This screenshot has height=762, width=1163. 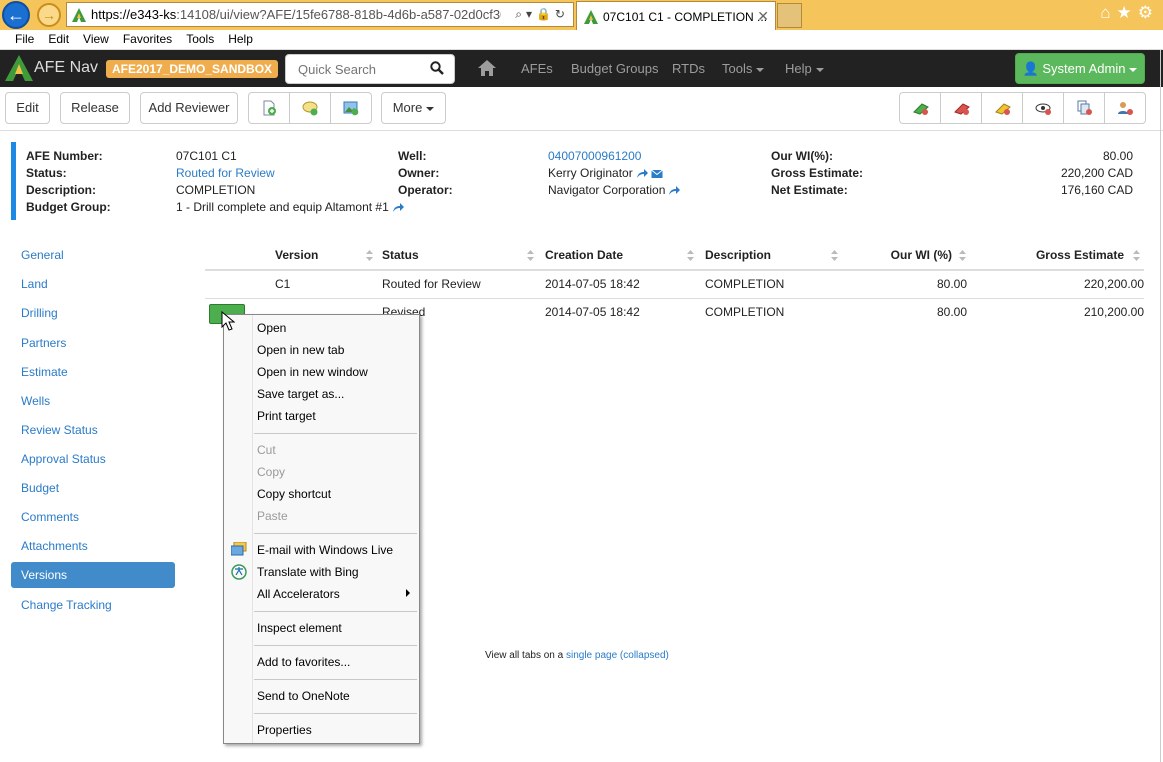 What do you see at coordinates (93, 284) in the screenshot?
I see `sidebar-item-land: Land` at bounding box center [93, 284].